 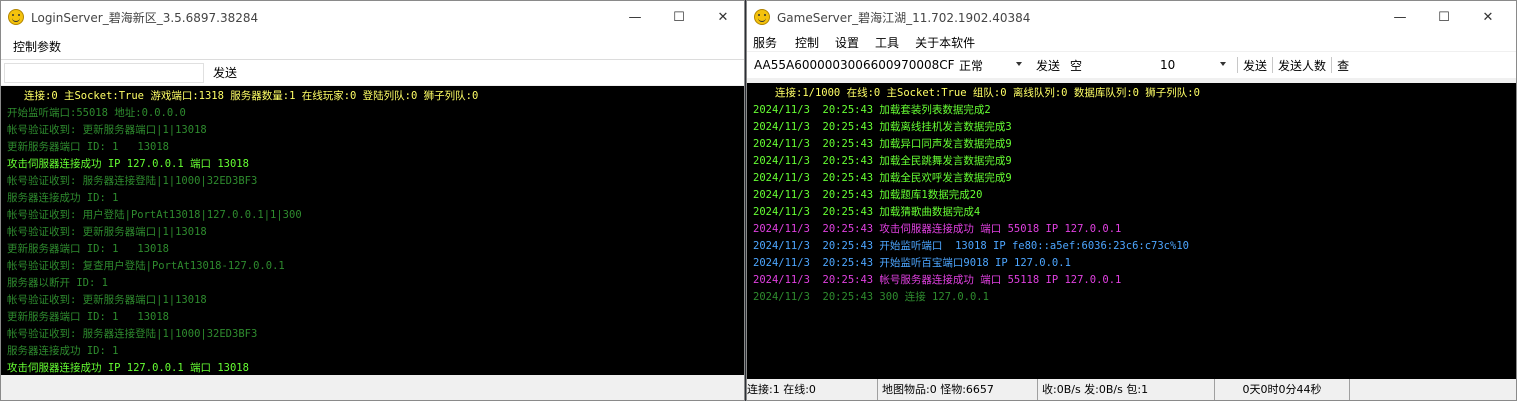 What do you see at coordinates (104, 72) in the screenshot?
I see `login-command-input` at bounding box center [104, 72].